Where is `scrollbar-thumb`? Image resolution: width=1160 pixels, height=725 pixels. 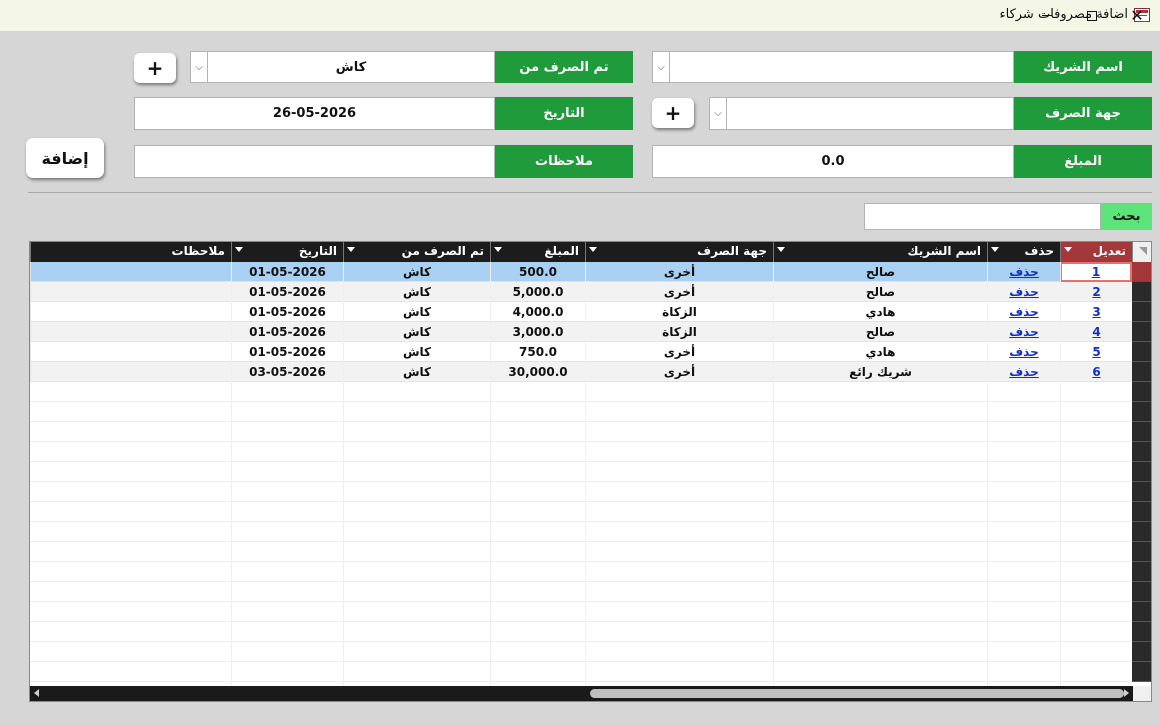 scrollbar-thumb is located at coordinates (857, 693).